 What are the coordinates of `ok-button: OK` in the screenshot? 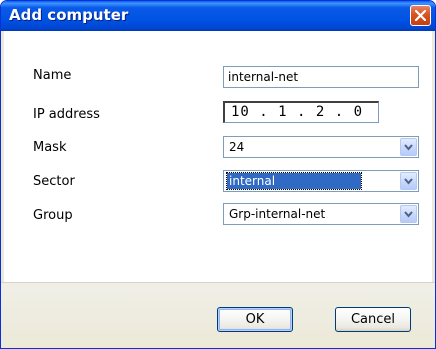 It's located at (255, 319).